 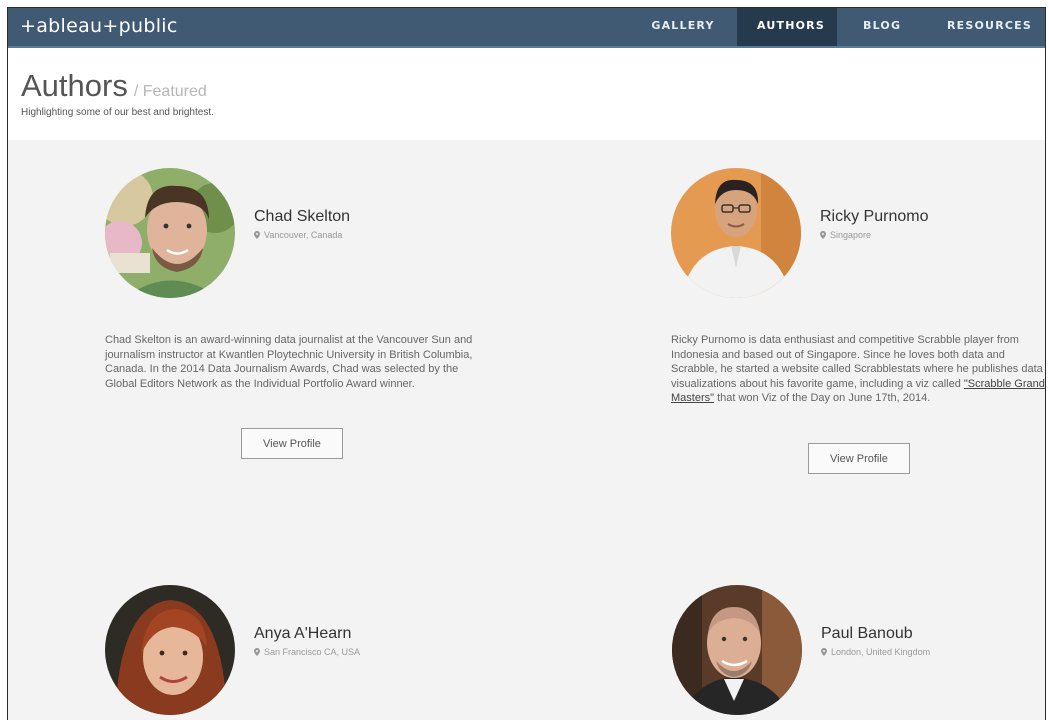 I want to click on author-location: Singapore, so click(x=845, y=235).